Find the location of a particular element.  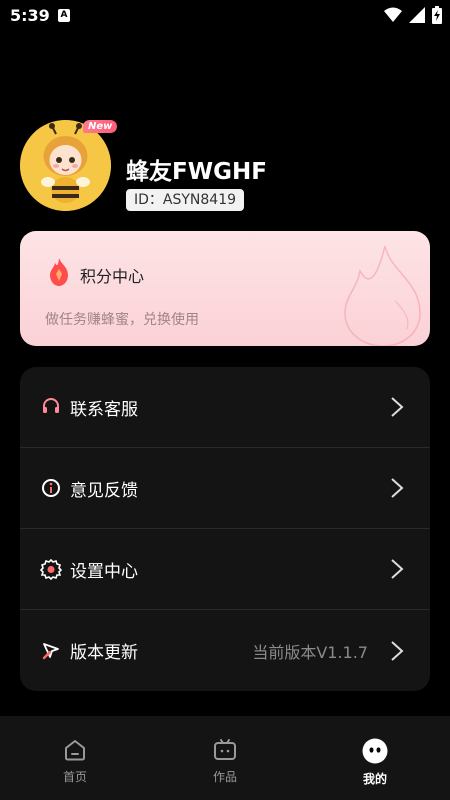

gear-icon is located at coordinates (51, 569).